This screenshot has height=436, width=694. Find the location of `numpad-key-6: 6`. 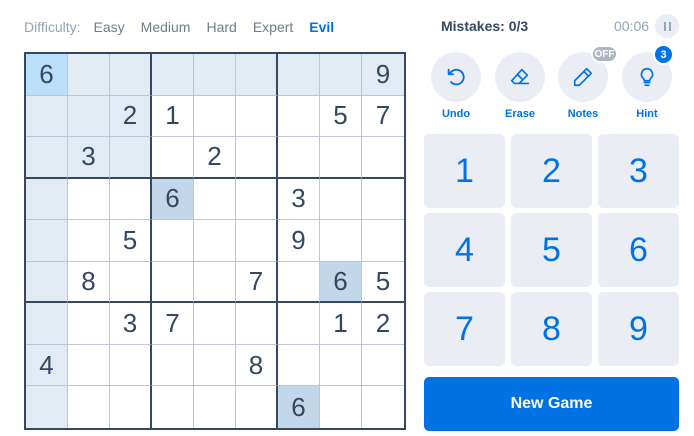

numpad-key-6: 6 is located at coordinates (638, 250).